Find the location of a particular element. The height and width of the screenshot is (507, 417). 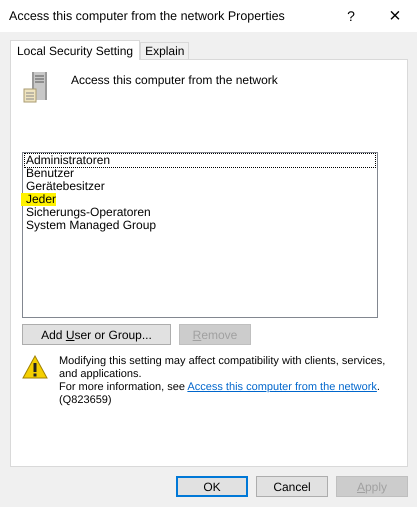

more-info-text: For more information, see Access this computer from the network. is located at coordinates (220, 387).